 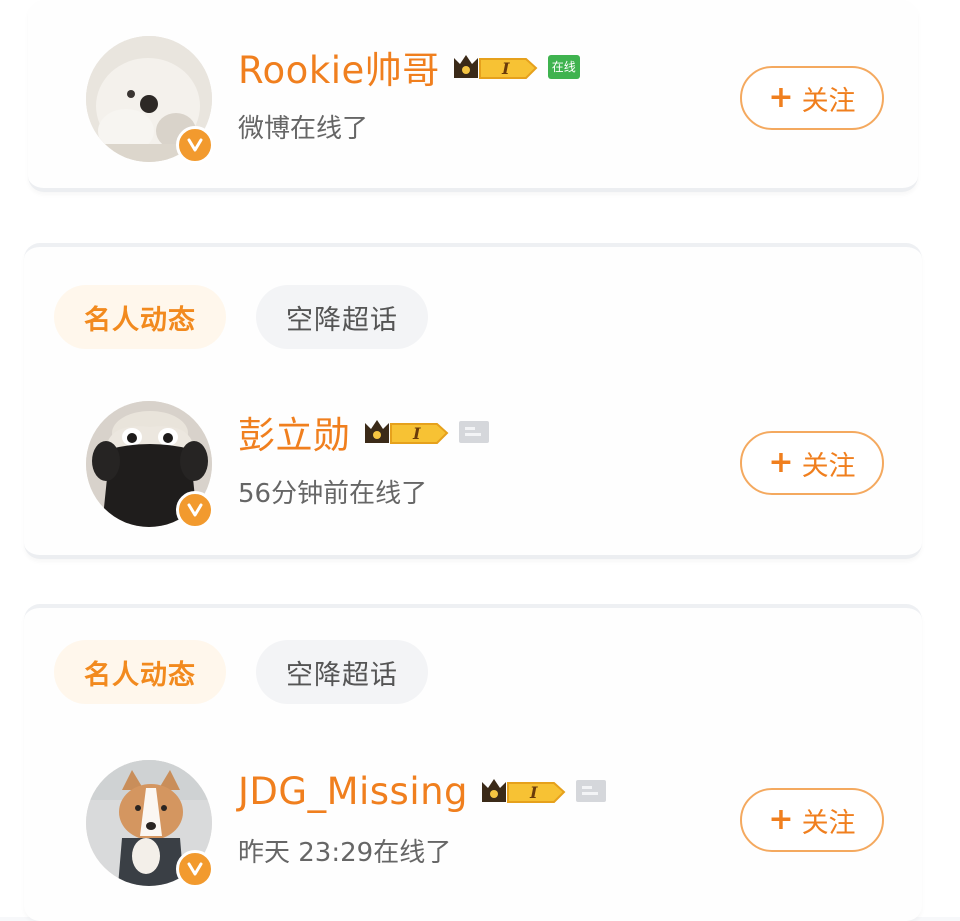 I want to click on name-line: 彭立勋 I, so click(x=363, y=433).